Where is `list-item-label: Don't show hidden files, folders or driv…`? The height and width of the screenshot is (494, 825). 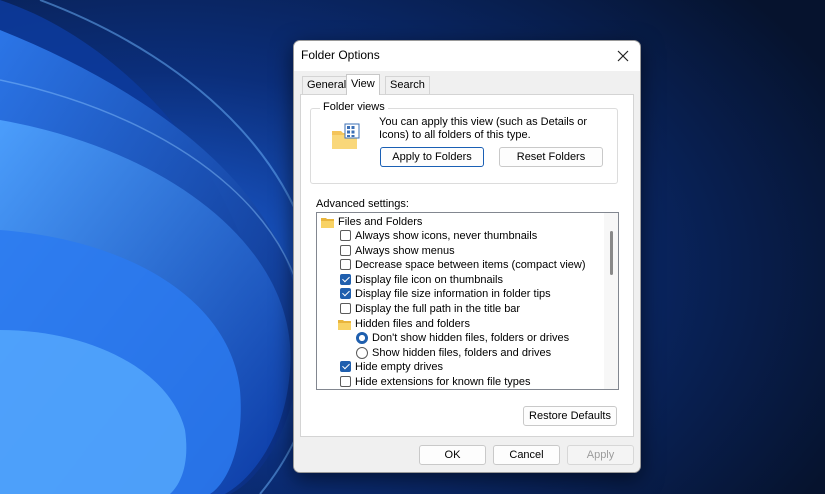 list-item-label: Don't show hidden files, folders or driv… is located at coordinates (471, 338).